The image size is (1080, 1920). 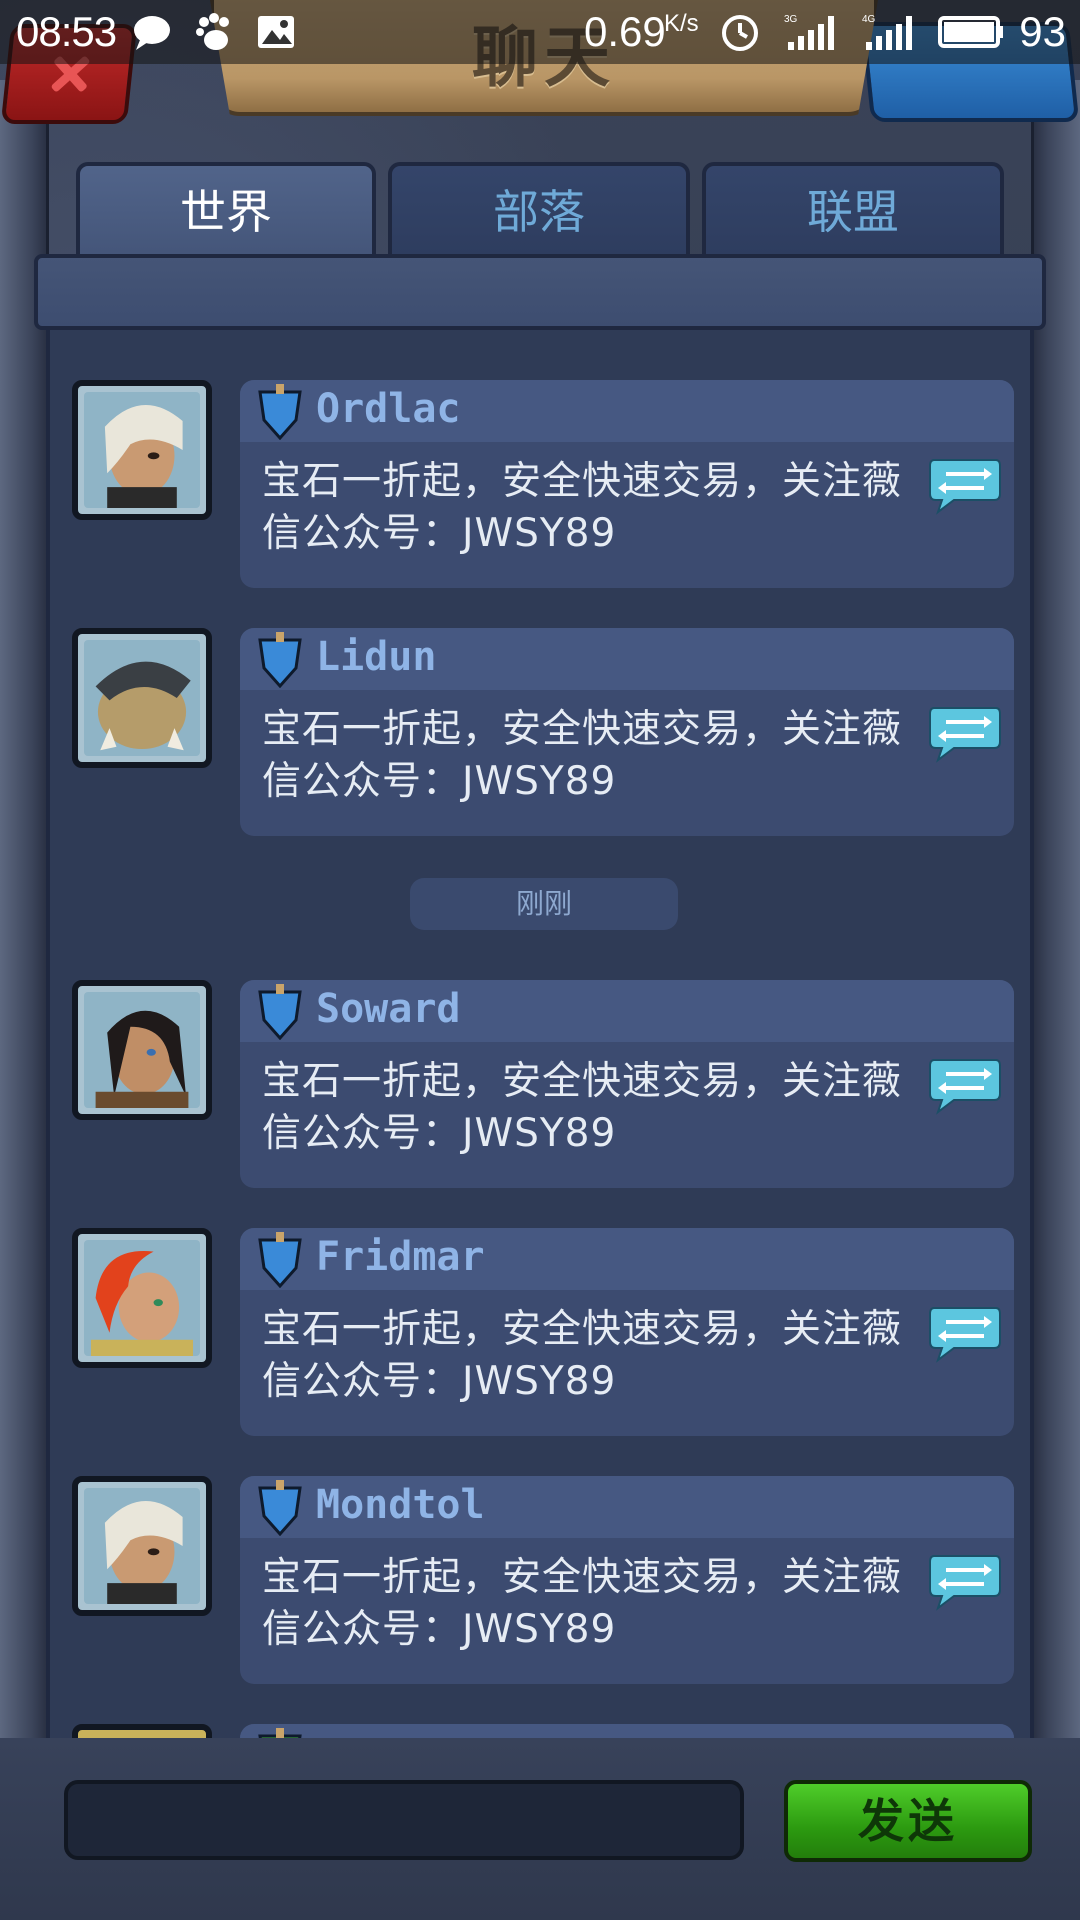 I want to click on tab-tribe: 部落, so click(x=539, y=208).